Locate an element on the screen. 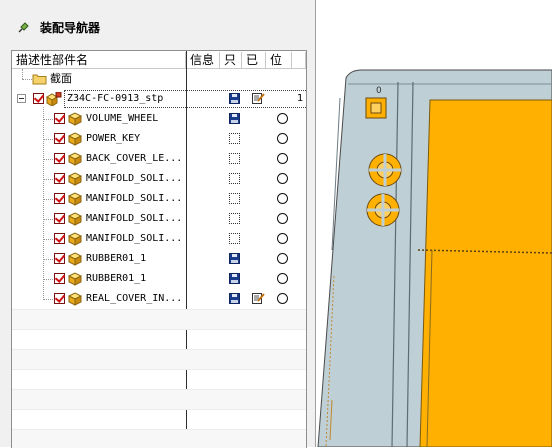  svg-text: 0 is located at coordinates (379, 91).